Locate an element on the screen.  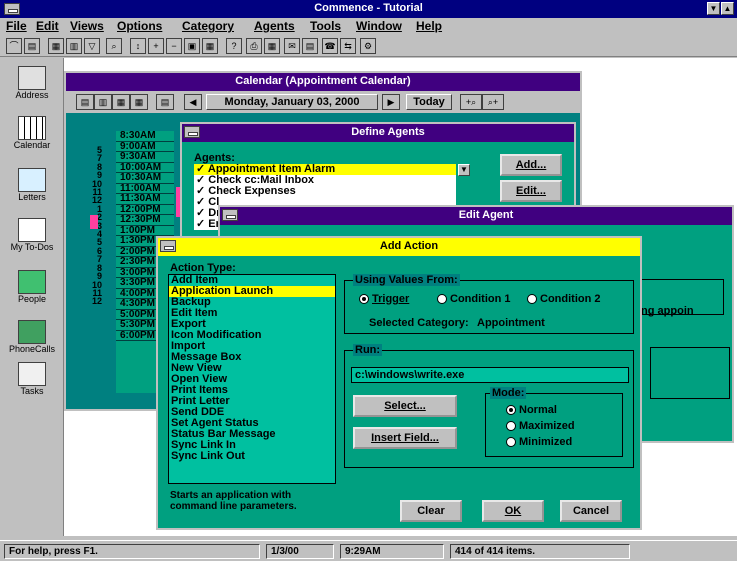
toolbar-delete-icon: − is located at coordinates (174, 46).